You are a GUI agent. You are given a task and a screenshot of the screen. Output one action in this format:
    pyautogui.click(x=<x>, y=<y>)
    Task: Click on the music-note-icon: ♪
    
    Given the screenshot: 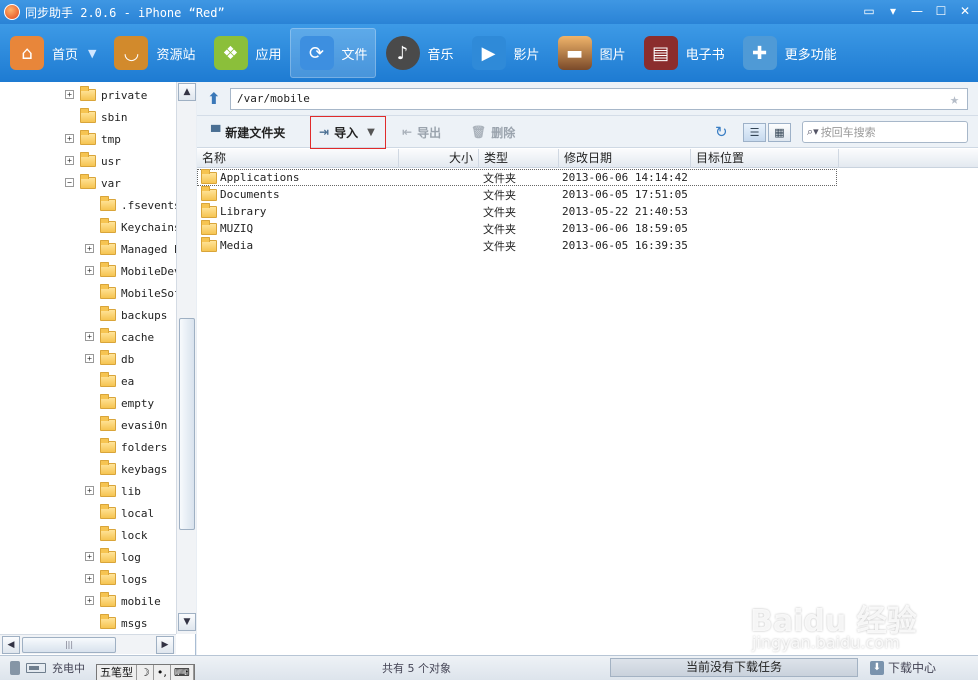 What is the action you would take?
    pyautogui.click(x=402, y=53)
    